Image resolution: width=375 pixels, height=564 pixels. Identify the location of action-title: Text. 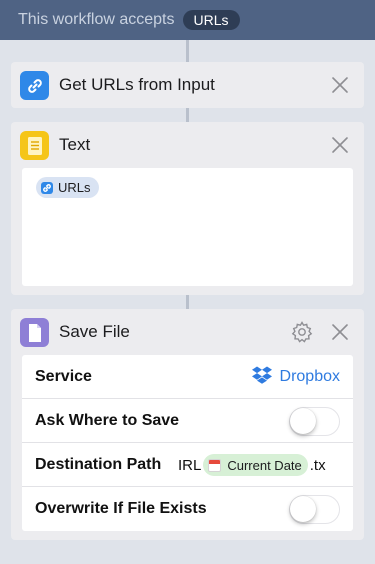
(75, 144).